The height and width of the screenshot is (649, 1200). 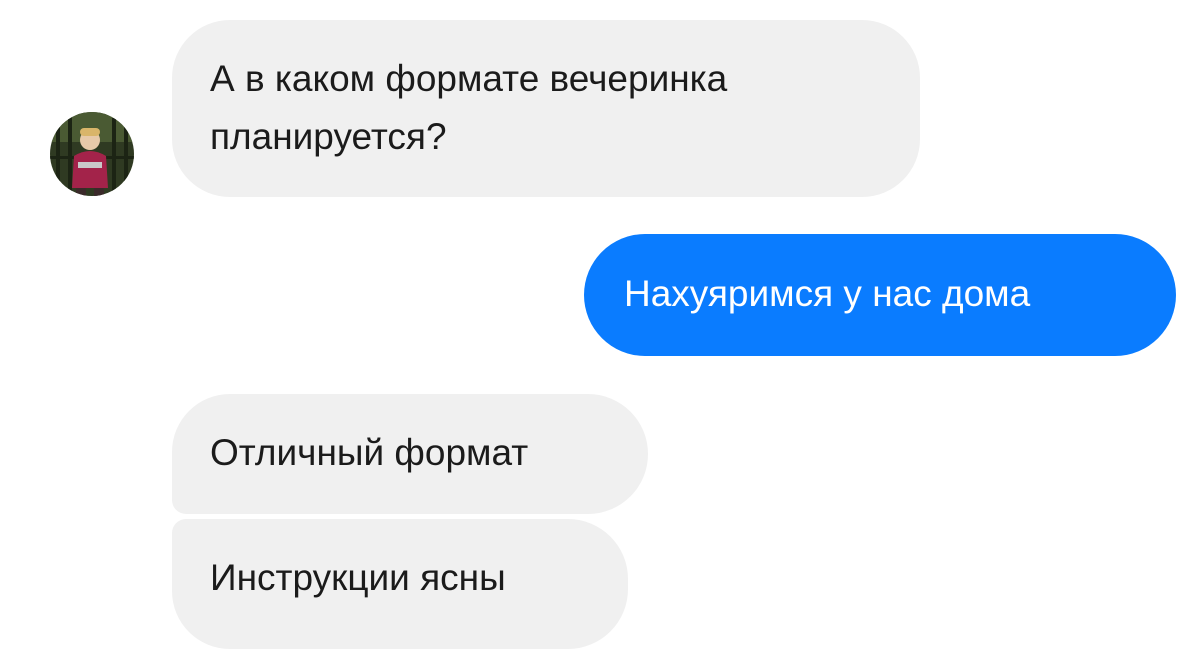 What do you see at coordinates (369, 452) in the screenshot?
I see `message-text: Отличный формат` at bounding box center [369, 452].